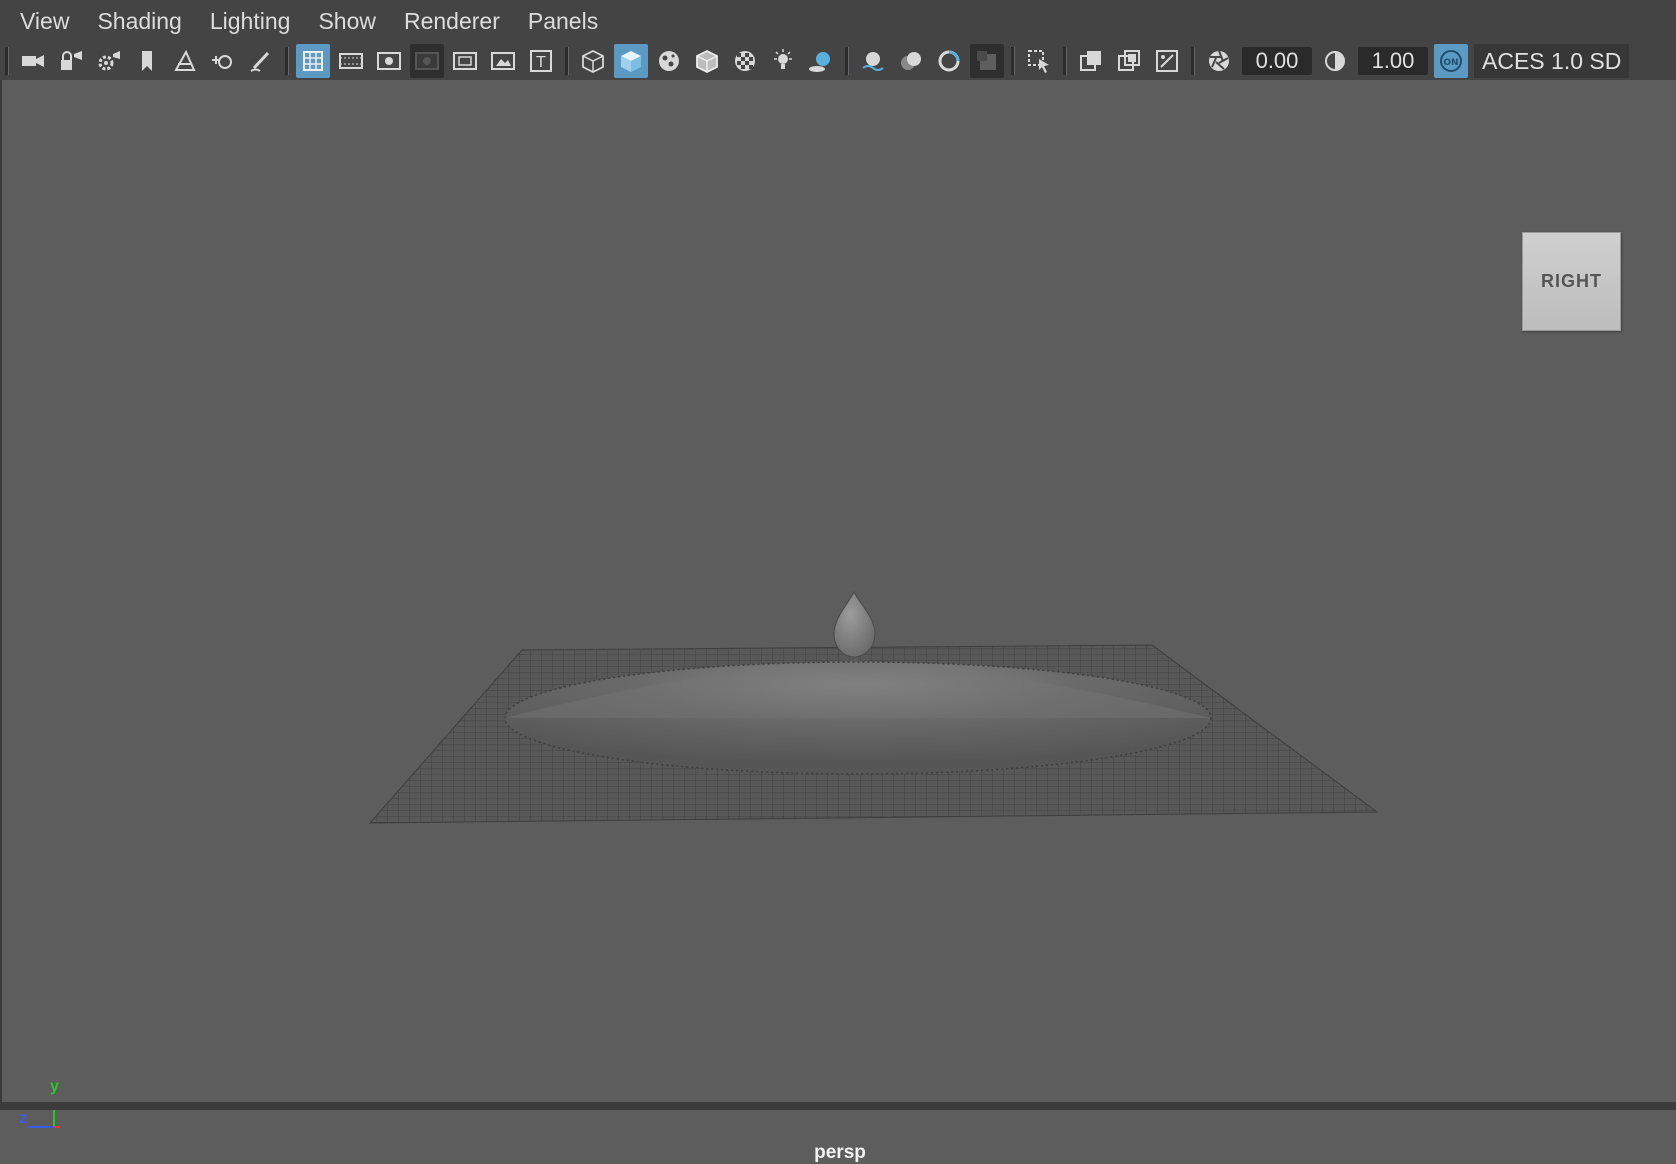 Image resolution: width=1676 pixels, height=1164 pixels. I want to click on shadows-icon, so click(821, 61).